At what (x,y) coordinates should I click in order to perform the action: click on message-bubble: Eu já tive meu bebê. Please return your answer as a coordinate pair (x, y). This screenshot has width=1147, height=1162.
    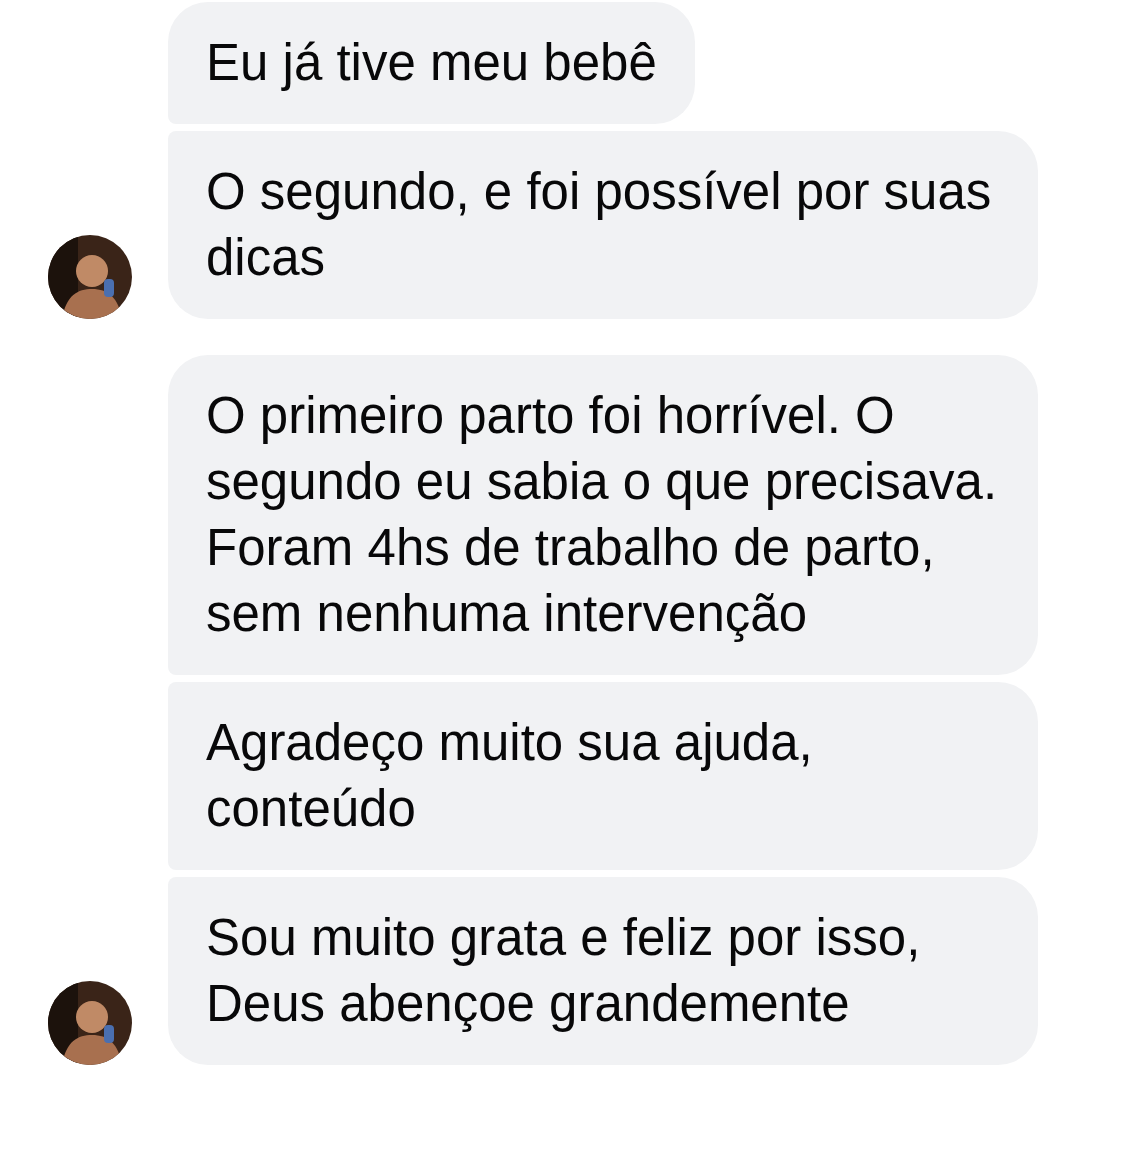
    Looking at the image, I should click on (431, 63).